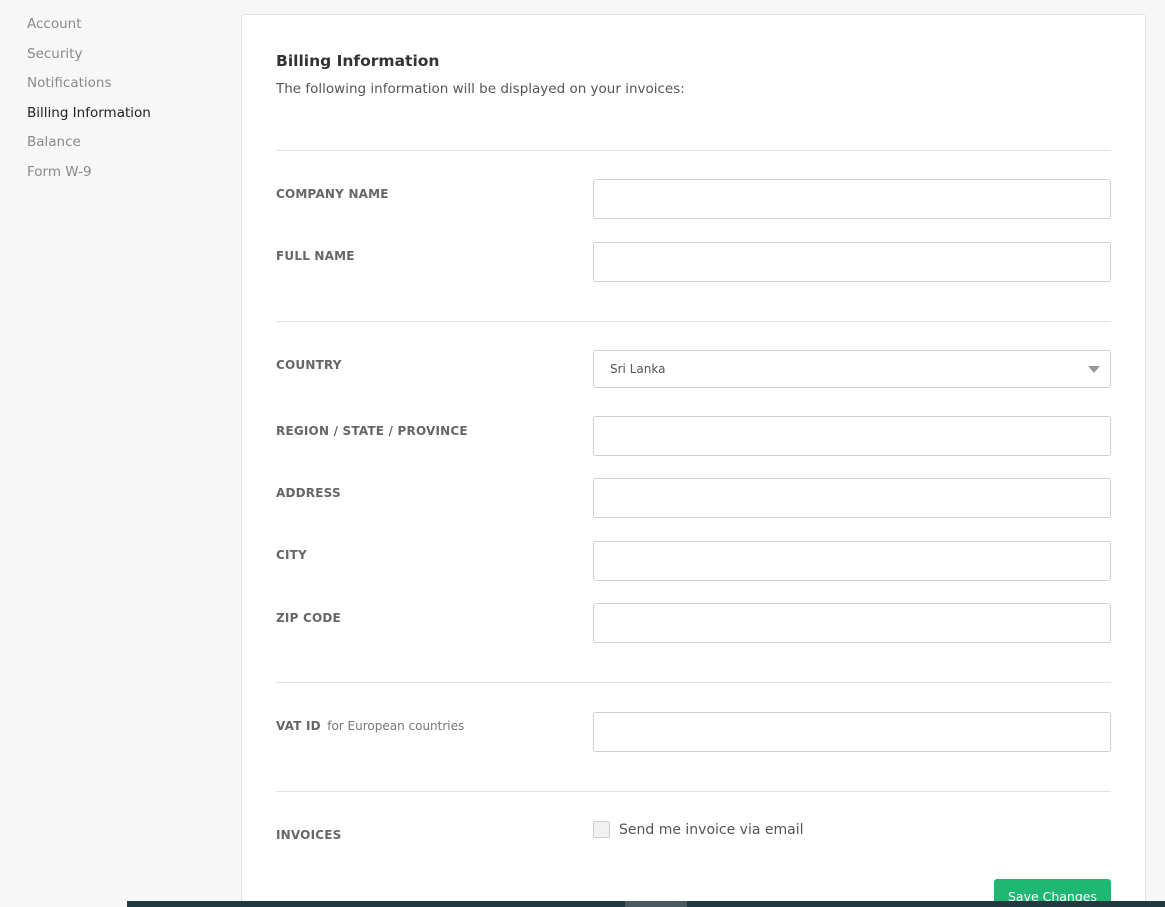 The width and height of the screenshot is (1165, 907). Describe the element at coordinates (308, 618) in the screenshot. I see `zip-code-label: ZIP CODE` at that location.